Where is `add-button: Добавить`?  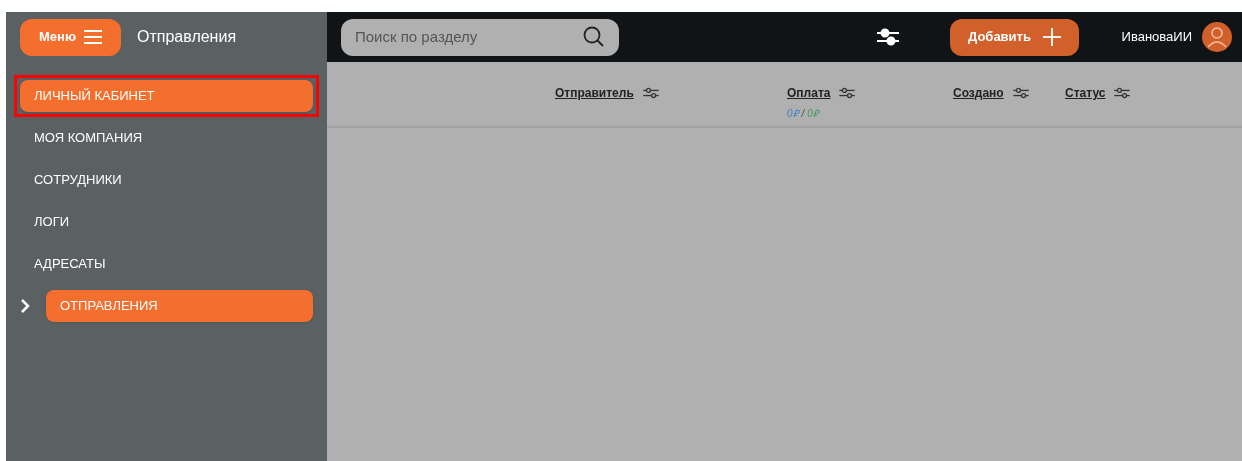
add-button: Добавить is located at coordinates (1014, 37).